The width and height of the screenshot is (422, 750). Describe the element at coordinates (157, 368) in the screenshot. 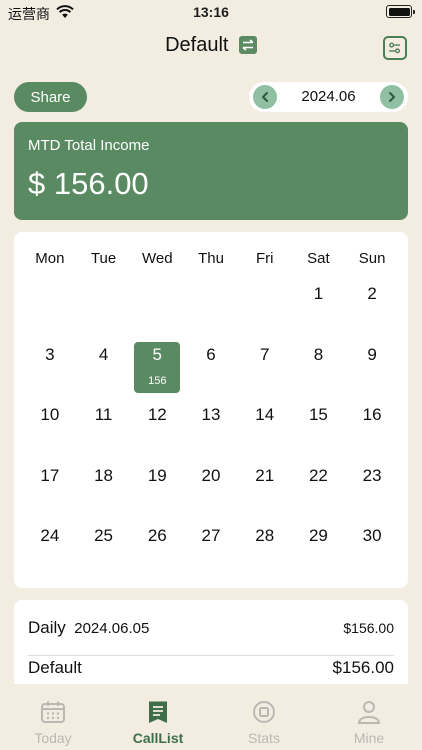

I see `calendar-day: 5 156` at that location.